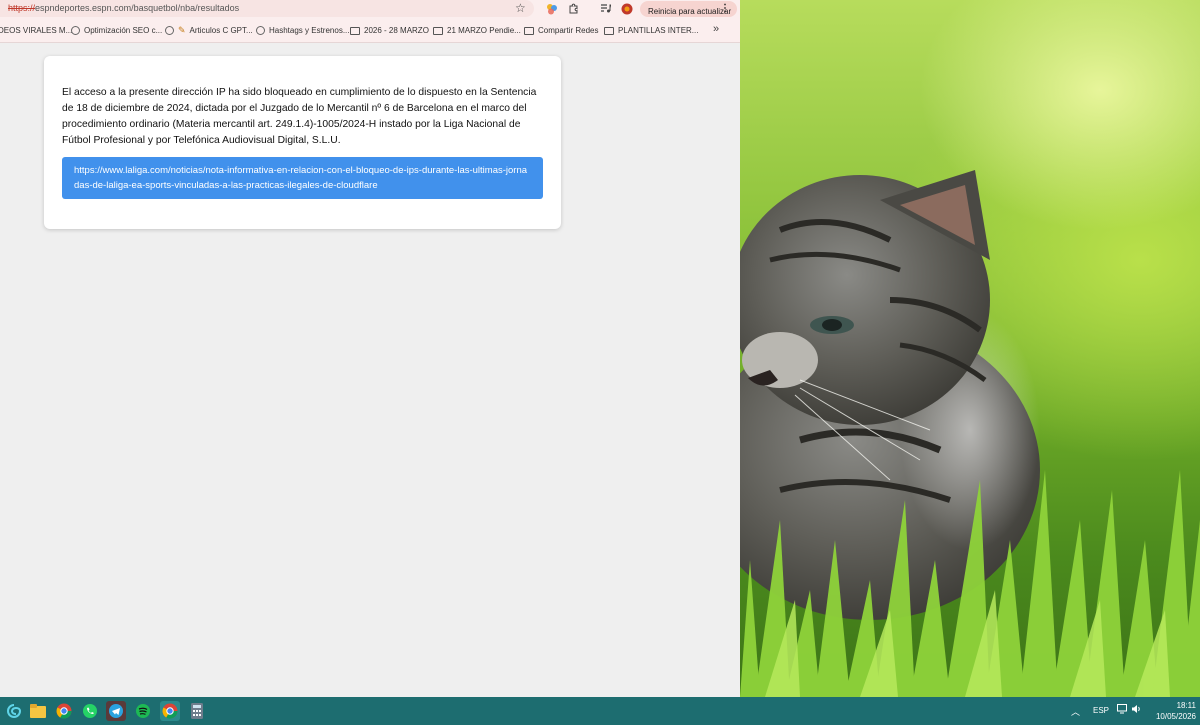 The height and width of the screenshot is (725, 1200). What do you see at coordinates (143, 711) in the screenshot?
I see `spotify-icon` at bounding box center [143, 711].